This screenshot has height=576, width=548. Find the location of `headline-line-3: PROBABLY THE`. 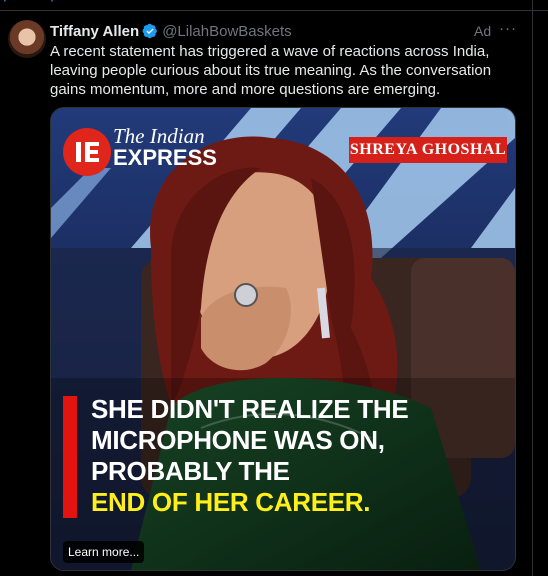

headline-line-3: PROBABLY THE is located at coordinates (190, 471).